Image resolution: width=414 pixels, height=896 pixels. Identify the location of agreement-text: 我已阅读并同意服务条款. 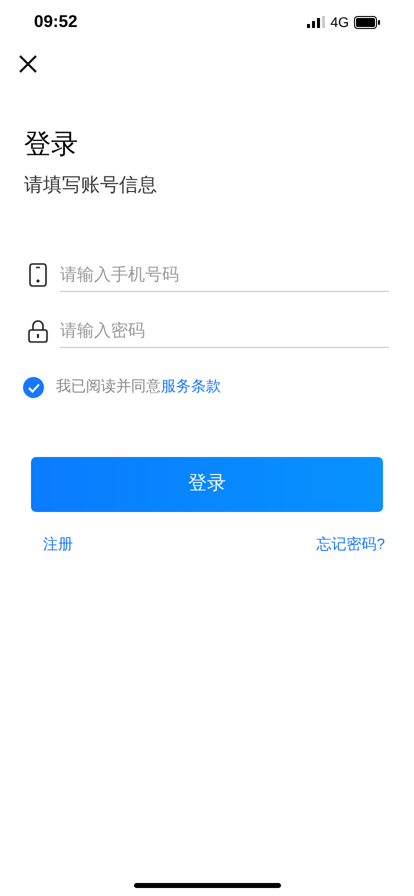
(138, 387).